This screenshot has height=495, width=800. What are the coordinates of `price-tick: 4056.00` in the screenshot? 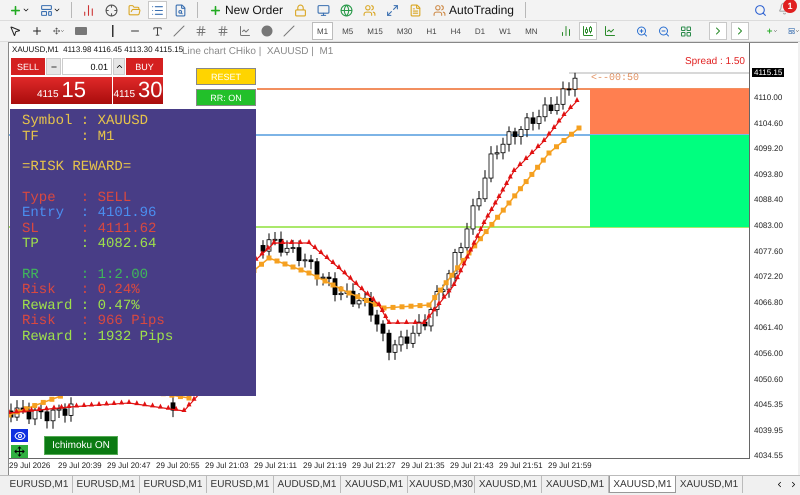 It's located at (768, 353).